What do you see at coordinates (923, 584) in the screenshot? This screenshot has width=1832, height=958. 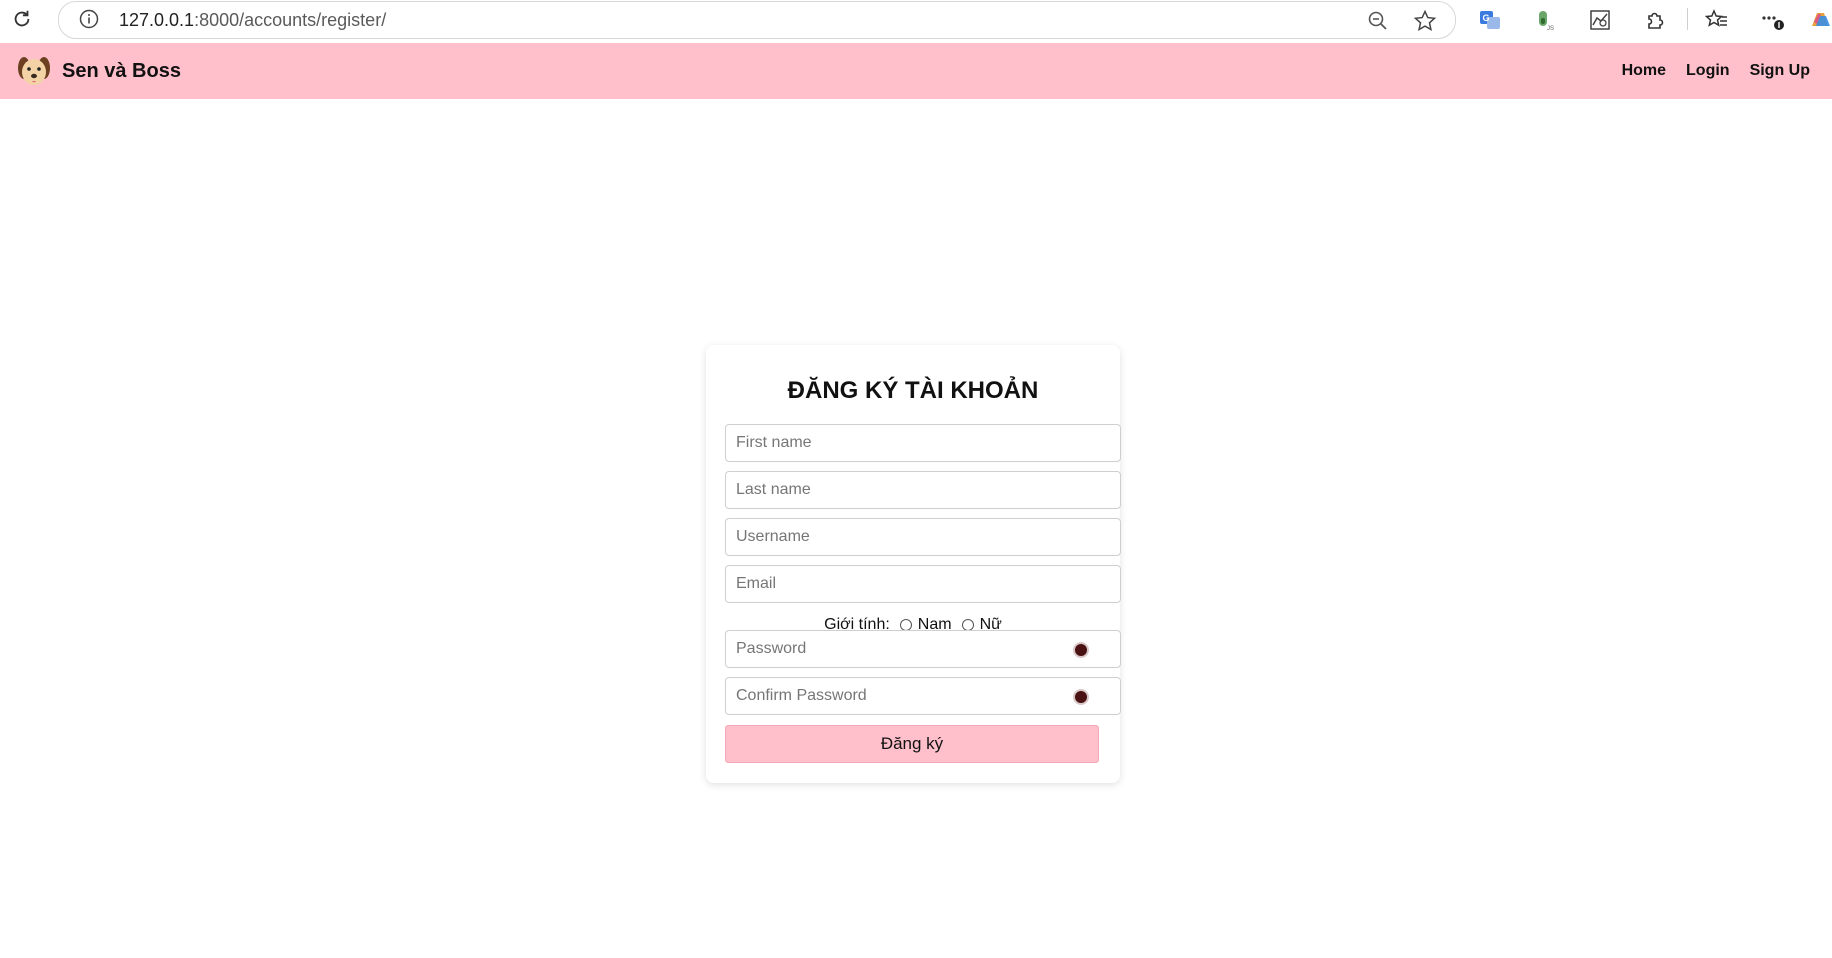 I see `email-input` at bounding box center [923, 584].